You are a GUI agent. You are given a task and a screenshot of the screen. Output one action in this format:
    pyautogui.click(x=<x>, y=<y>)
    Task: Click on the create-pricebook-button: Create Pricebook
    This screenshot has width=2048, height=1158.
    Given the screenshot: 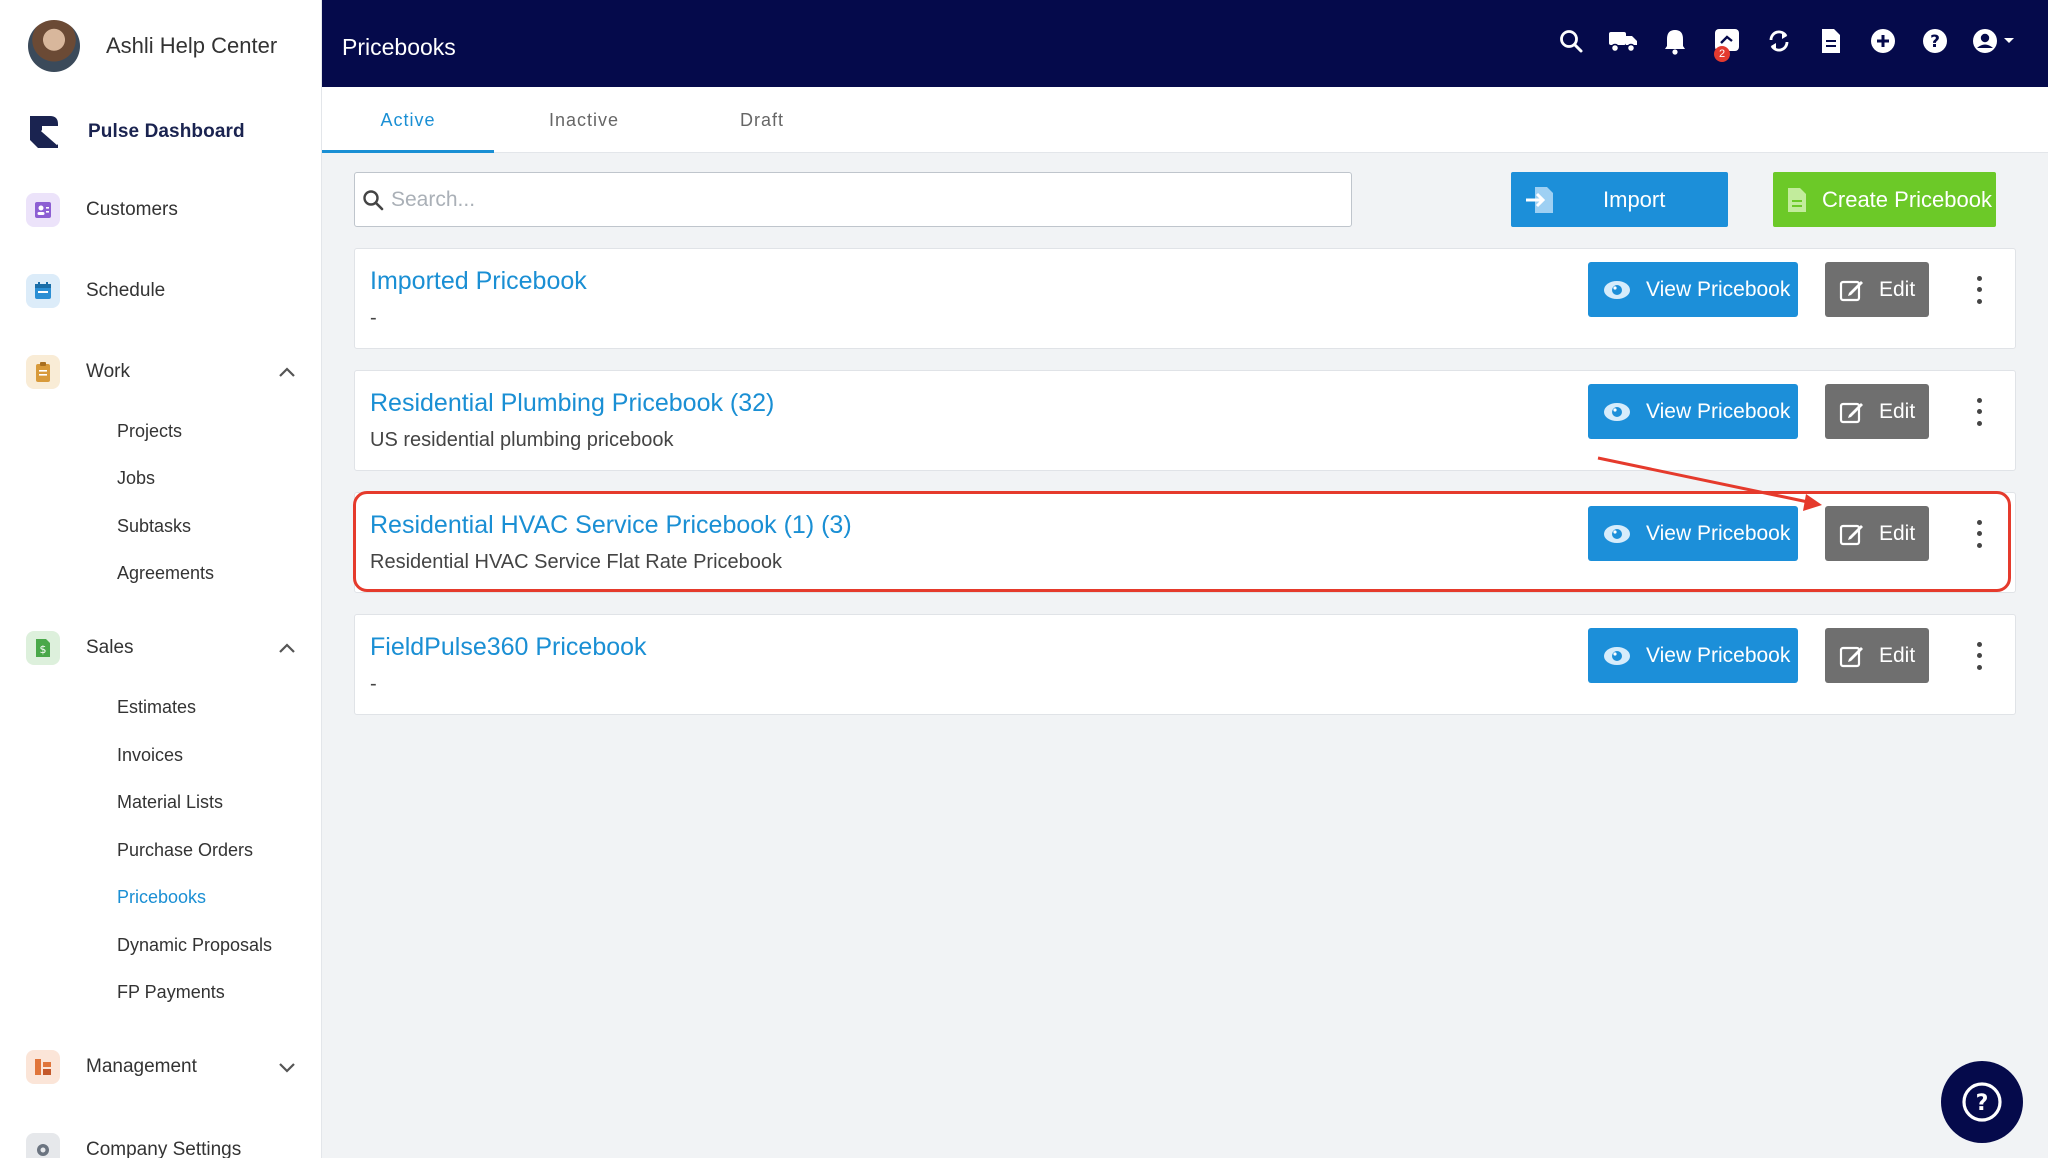 What is the action you would take?
    pyautogui.click(x=1884, y=199)
    